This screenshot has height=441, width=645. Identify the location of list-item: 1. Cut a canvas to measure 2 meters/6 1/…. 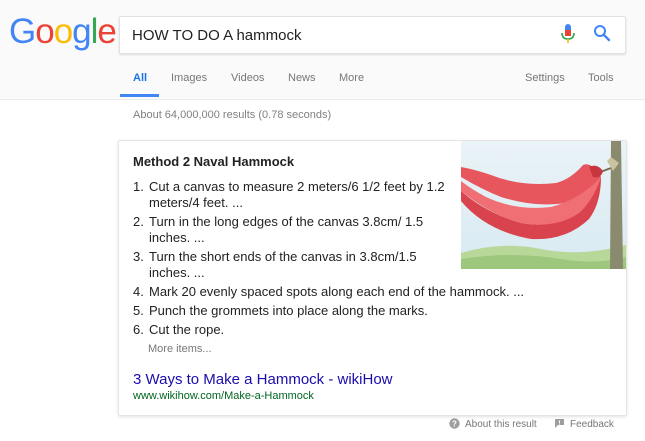
(291, 195).